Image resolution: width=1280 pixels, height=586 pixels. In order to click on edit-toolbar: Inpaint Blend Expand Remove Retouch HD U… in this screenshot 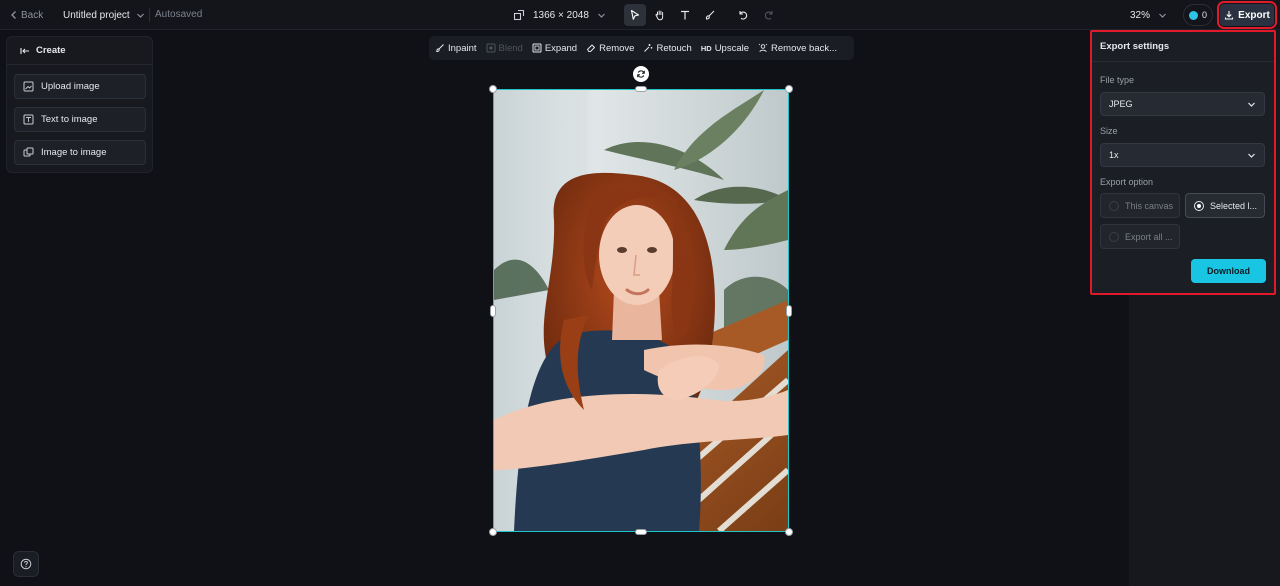, I will do `click(641, 48)`.